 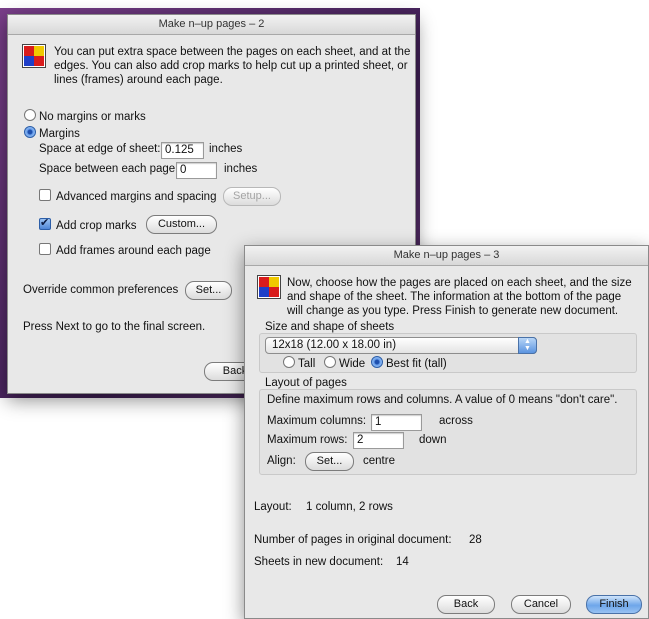 I want to click on orient-best-radio: Best fit (tall), so click(x=409, y=363).